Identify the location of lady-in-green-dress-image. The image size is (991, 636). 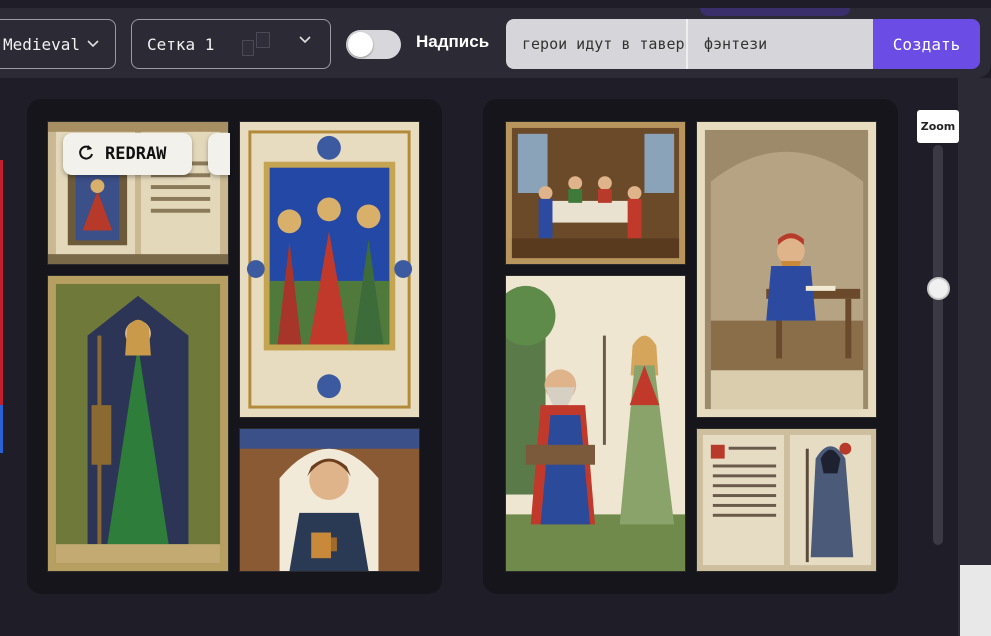
(138, 423).